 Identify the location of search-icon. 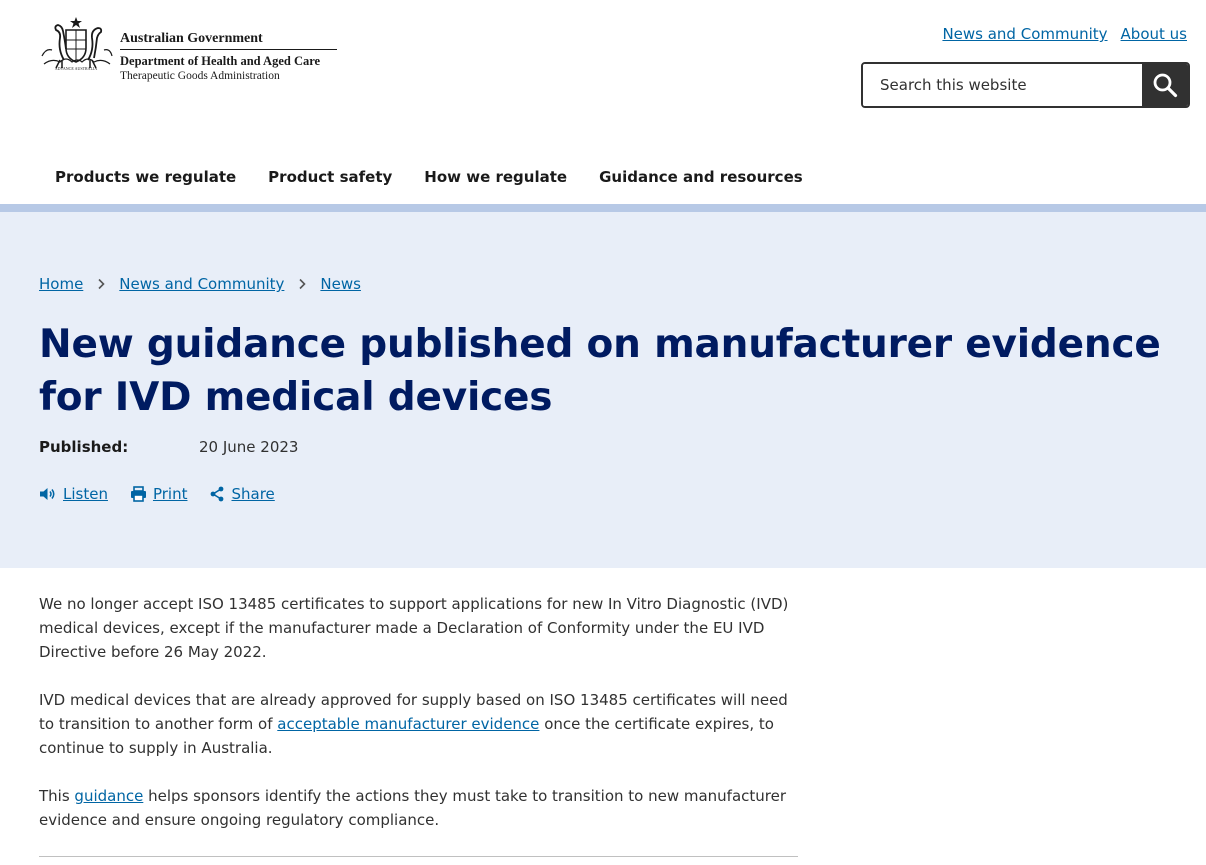
(1165, 85).